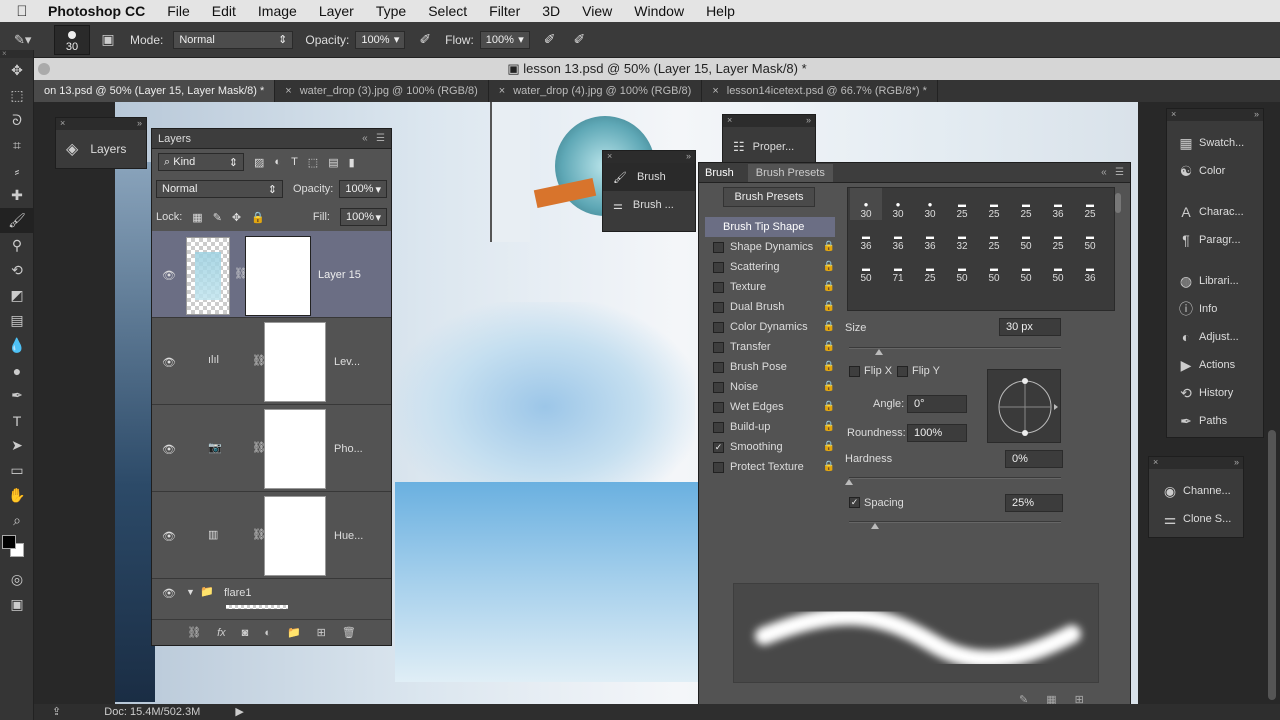 The width and height of the screenshot is (1280, 720). Describe the element at coordinates (333, 162) in the screenshot. I see `smart-filter-icon: ▤` at that location.